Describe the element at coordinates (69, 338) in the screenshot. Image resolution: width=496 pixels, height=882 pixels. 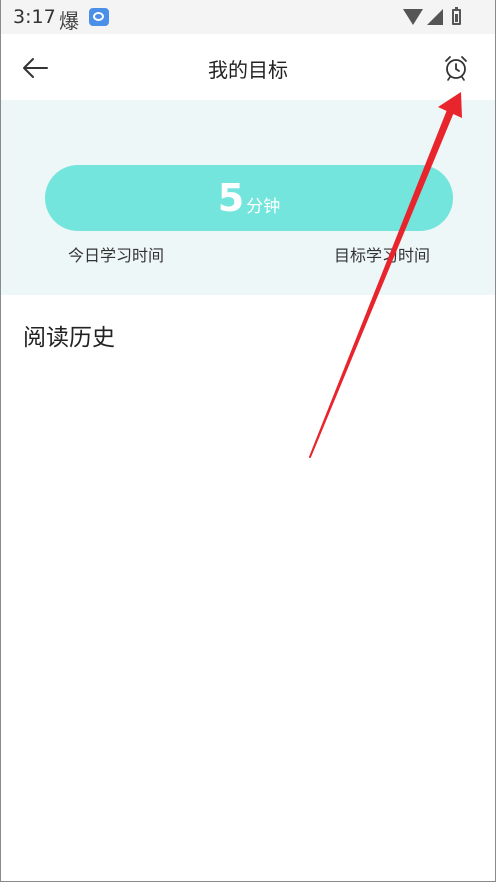
I see `reading-history-title: 阅读历史` at that location.